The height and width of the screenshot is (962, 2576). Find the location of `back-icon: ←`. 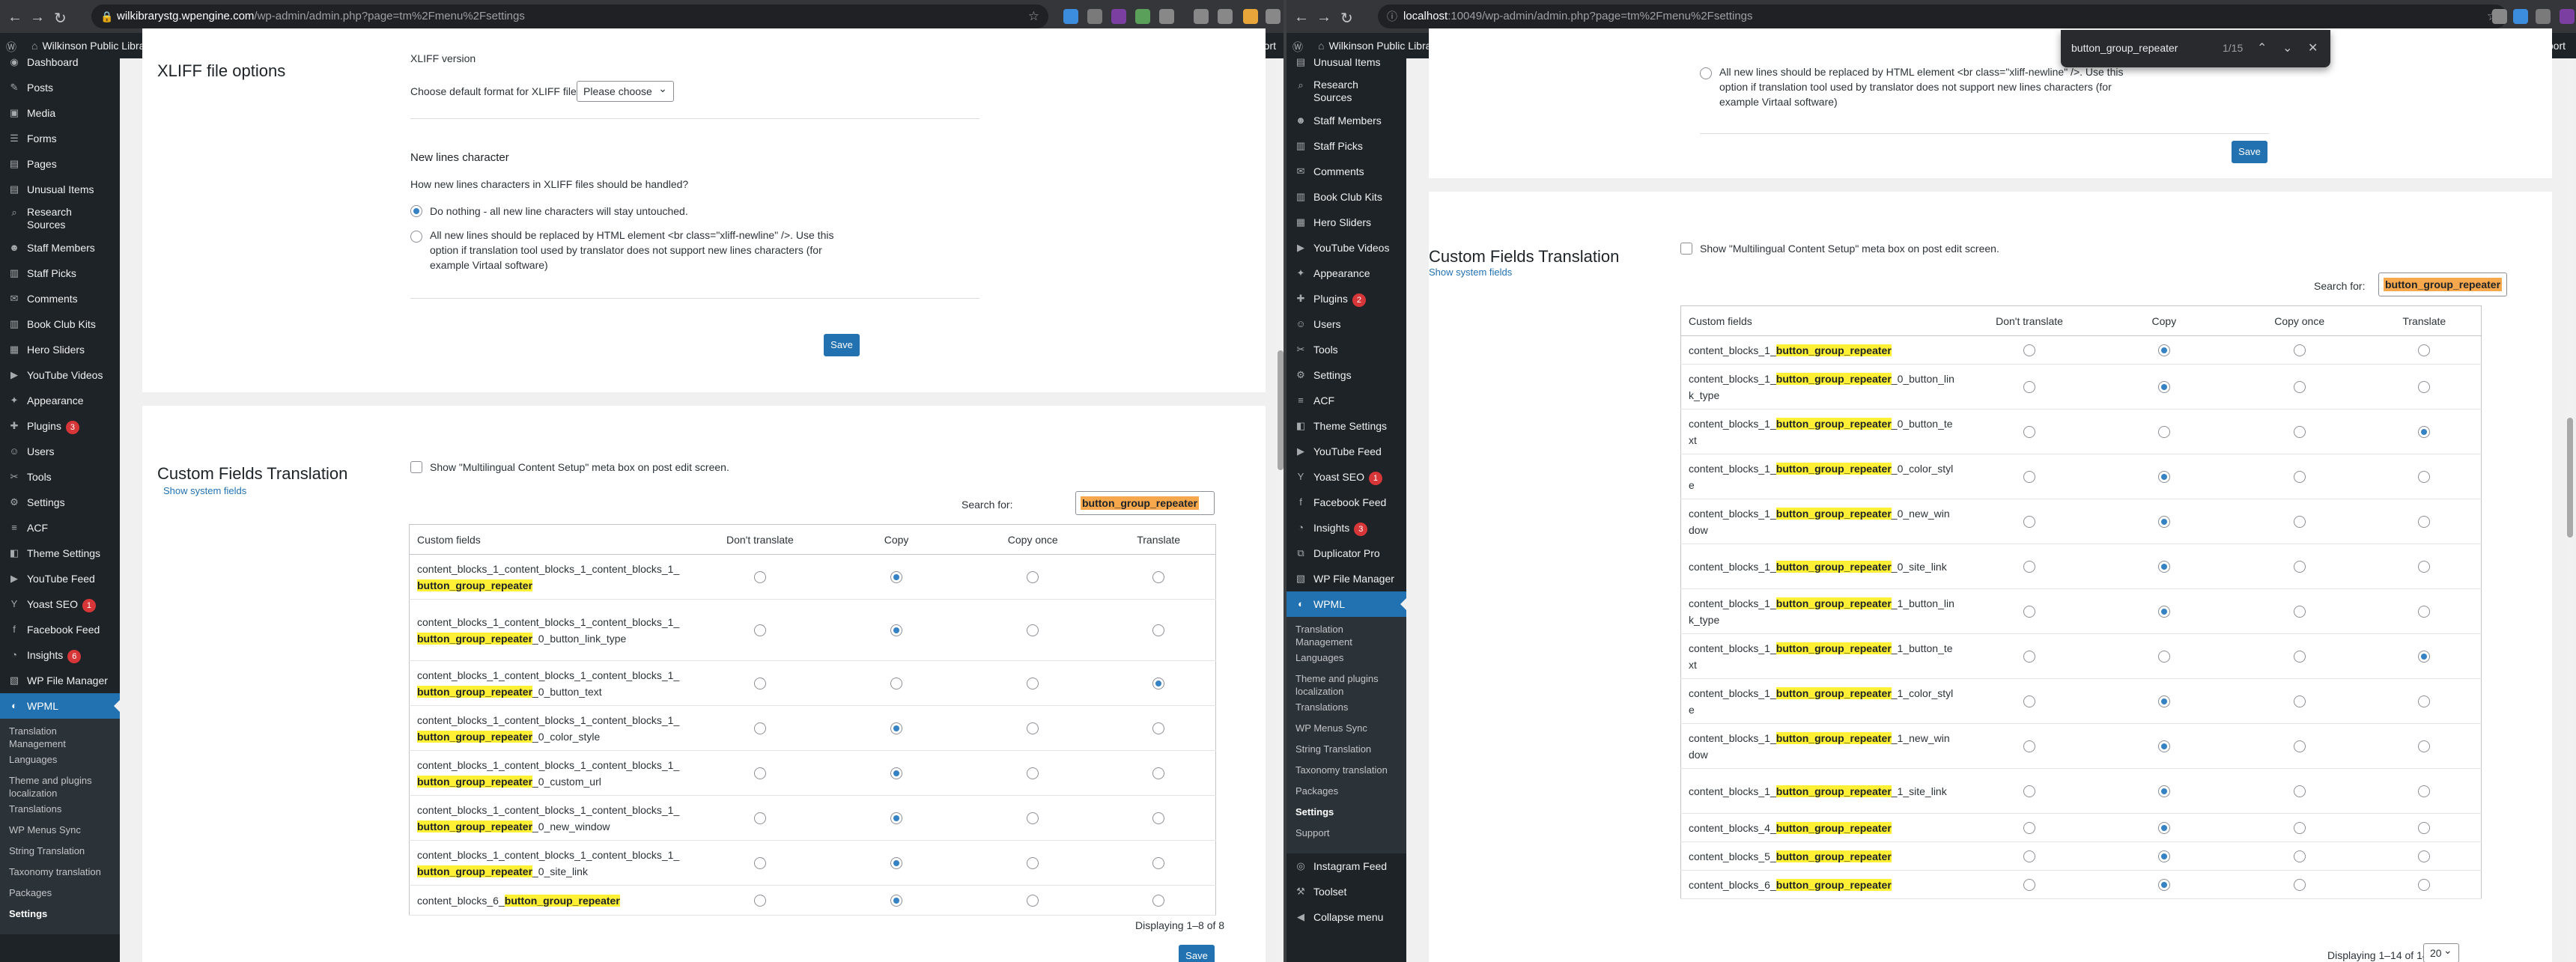

back-icon: ← is located at coordinates (14, 17).